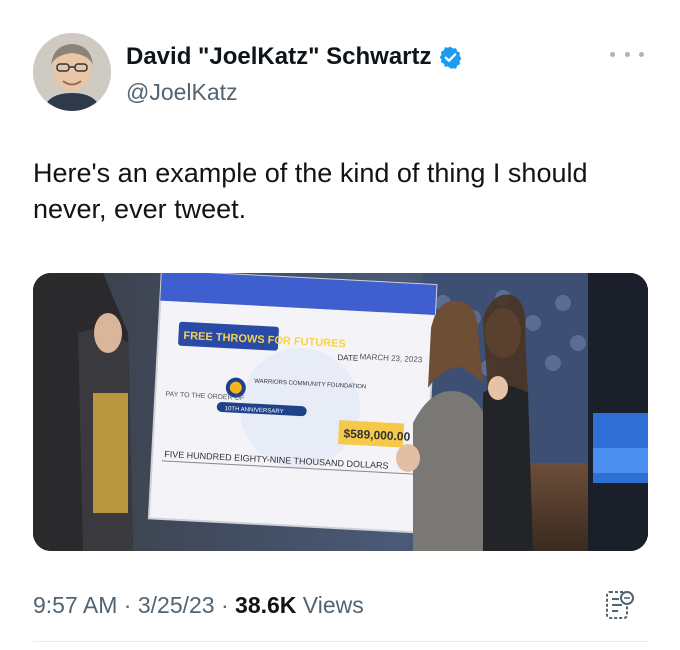 Image resolution: width=680 pixels, height=650 pixels. What do you see at coordinates (182, 92) in the screenshot?
I see `author-handle: @JoelKatz` at bounding box center [182, 92].